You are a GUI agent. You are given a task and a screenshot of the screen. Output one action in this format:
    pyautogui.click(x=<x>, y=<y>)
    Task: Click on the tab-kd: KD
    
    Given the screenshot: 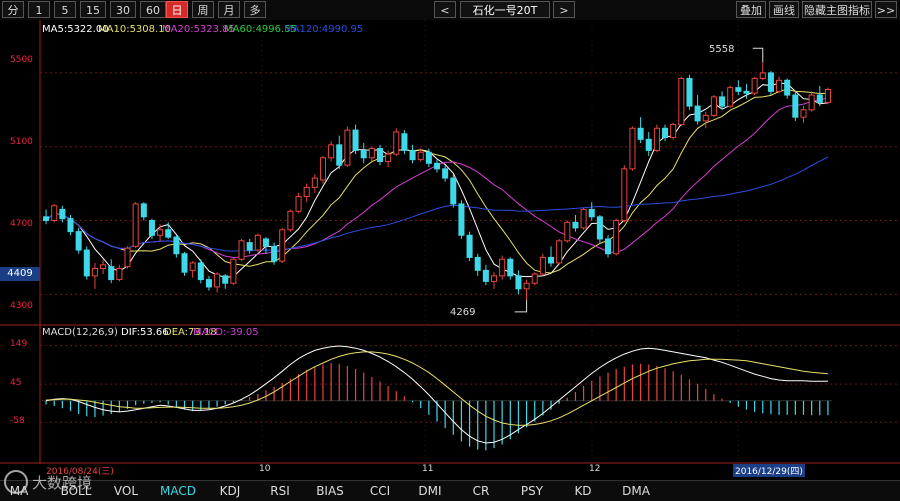 What is the action you would take?
    pyautogui.click(x=583, y=491)
    